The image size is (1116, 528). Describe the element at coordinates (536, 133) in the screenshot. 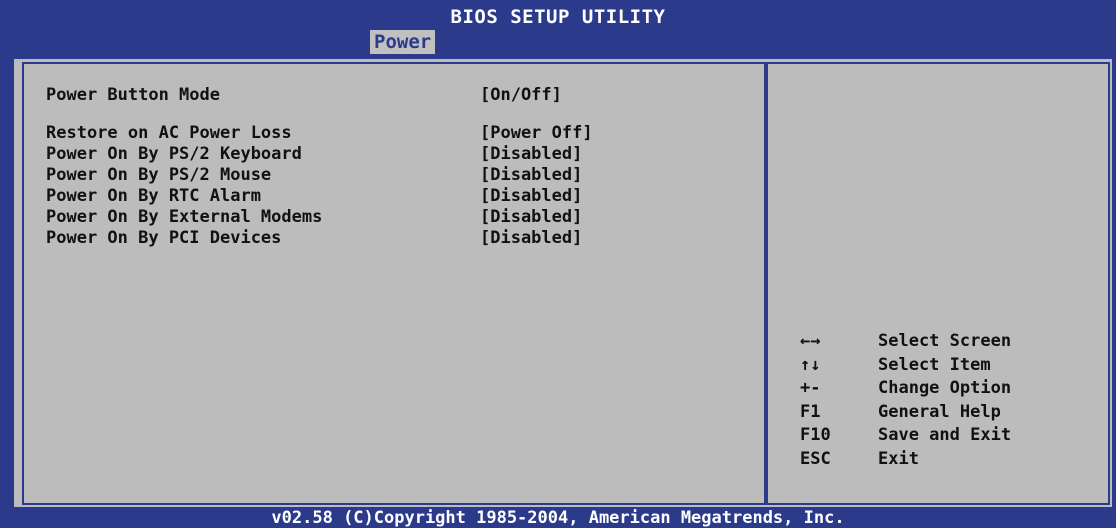

I see `setting-value: [Power Off]` at that location.